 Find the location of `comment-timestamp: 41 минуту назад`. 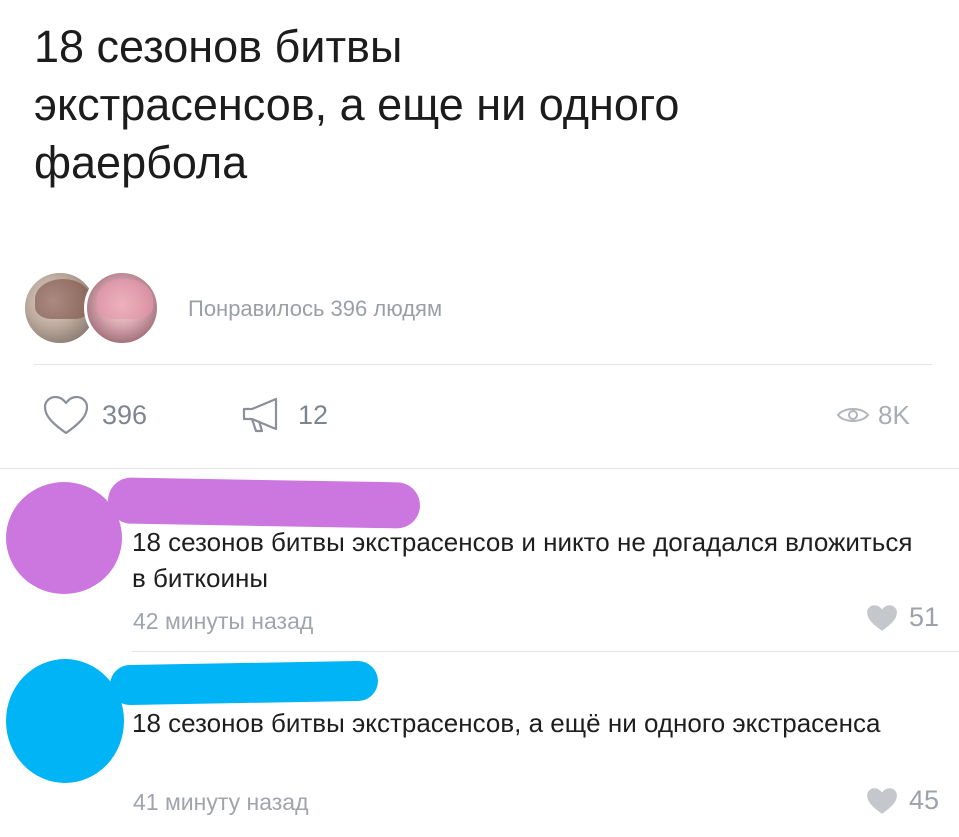

comment-timestamp: 41 минуту назад is located at coordinates (221, 802).